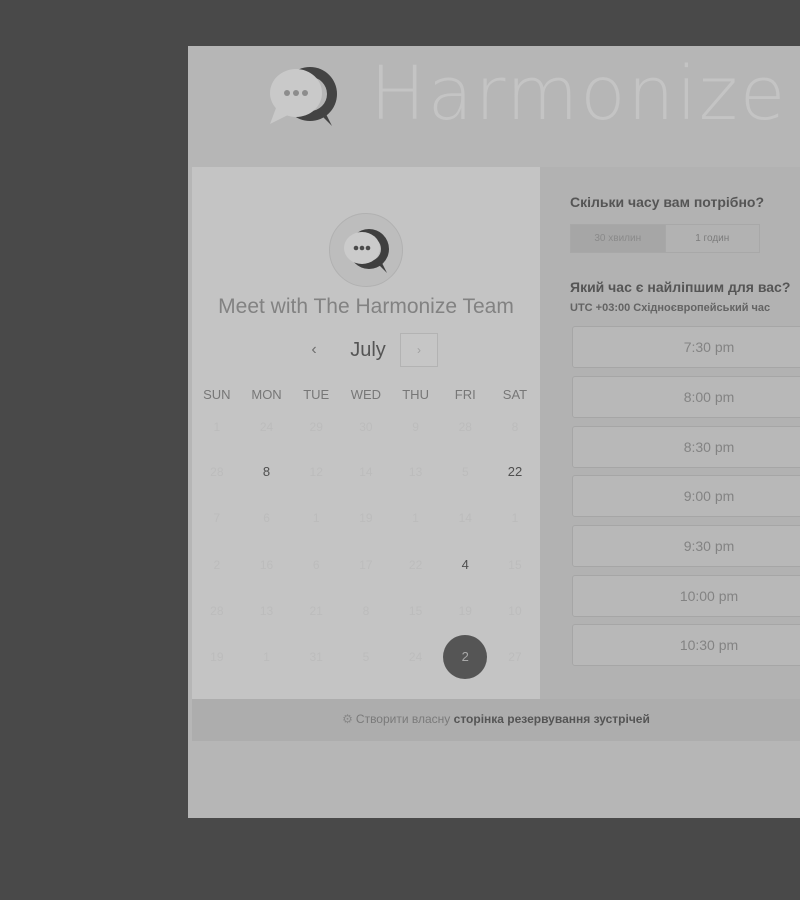 This screenshot has height=900, width=800. I want to click on duration-heading: Скільки часу вам потрібно?, so click(667, 202).